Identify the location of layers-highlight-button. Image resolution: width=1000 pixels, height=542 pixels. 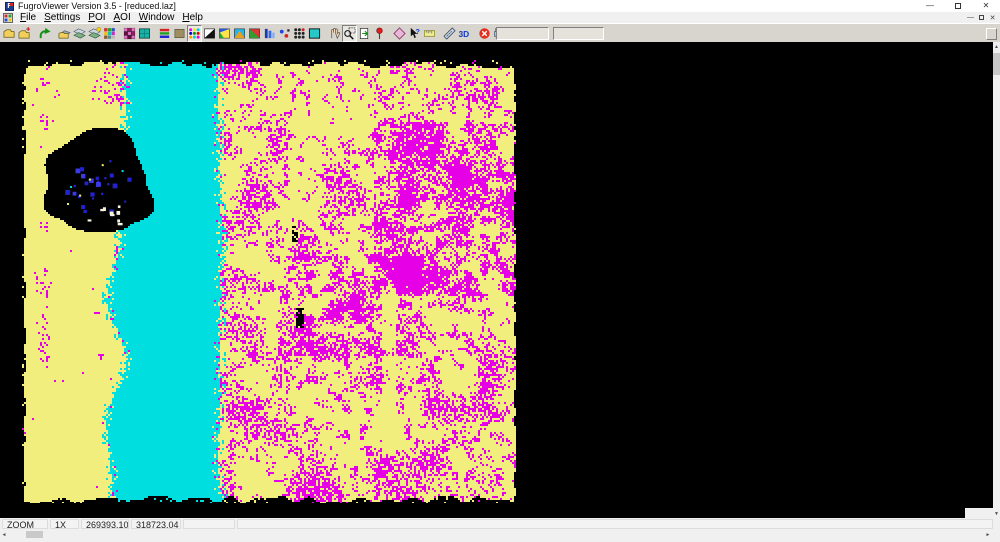
(94, 33).